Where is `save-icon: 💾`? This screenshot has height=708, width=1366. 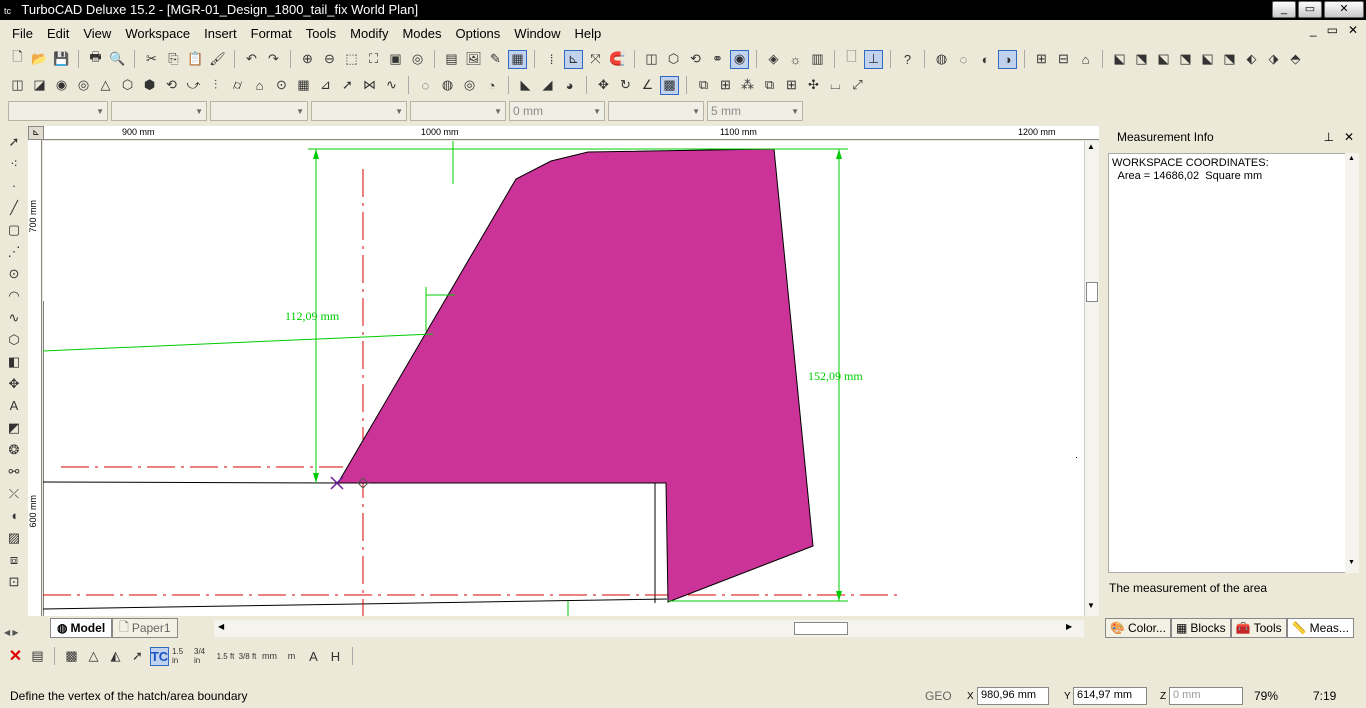 save-icon: 💾 is located at coordinates (61, 59).